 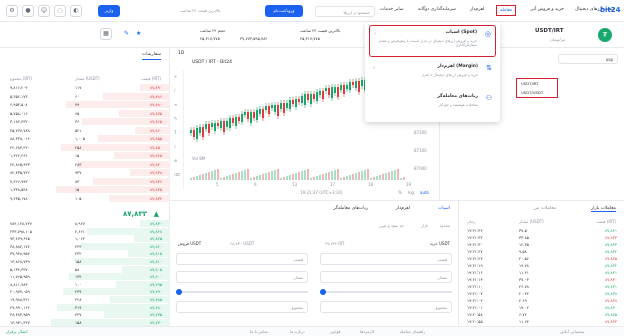 I want to click on tab-my-trades: معاملات من, so click(x=544, y=208).